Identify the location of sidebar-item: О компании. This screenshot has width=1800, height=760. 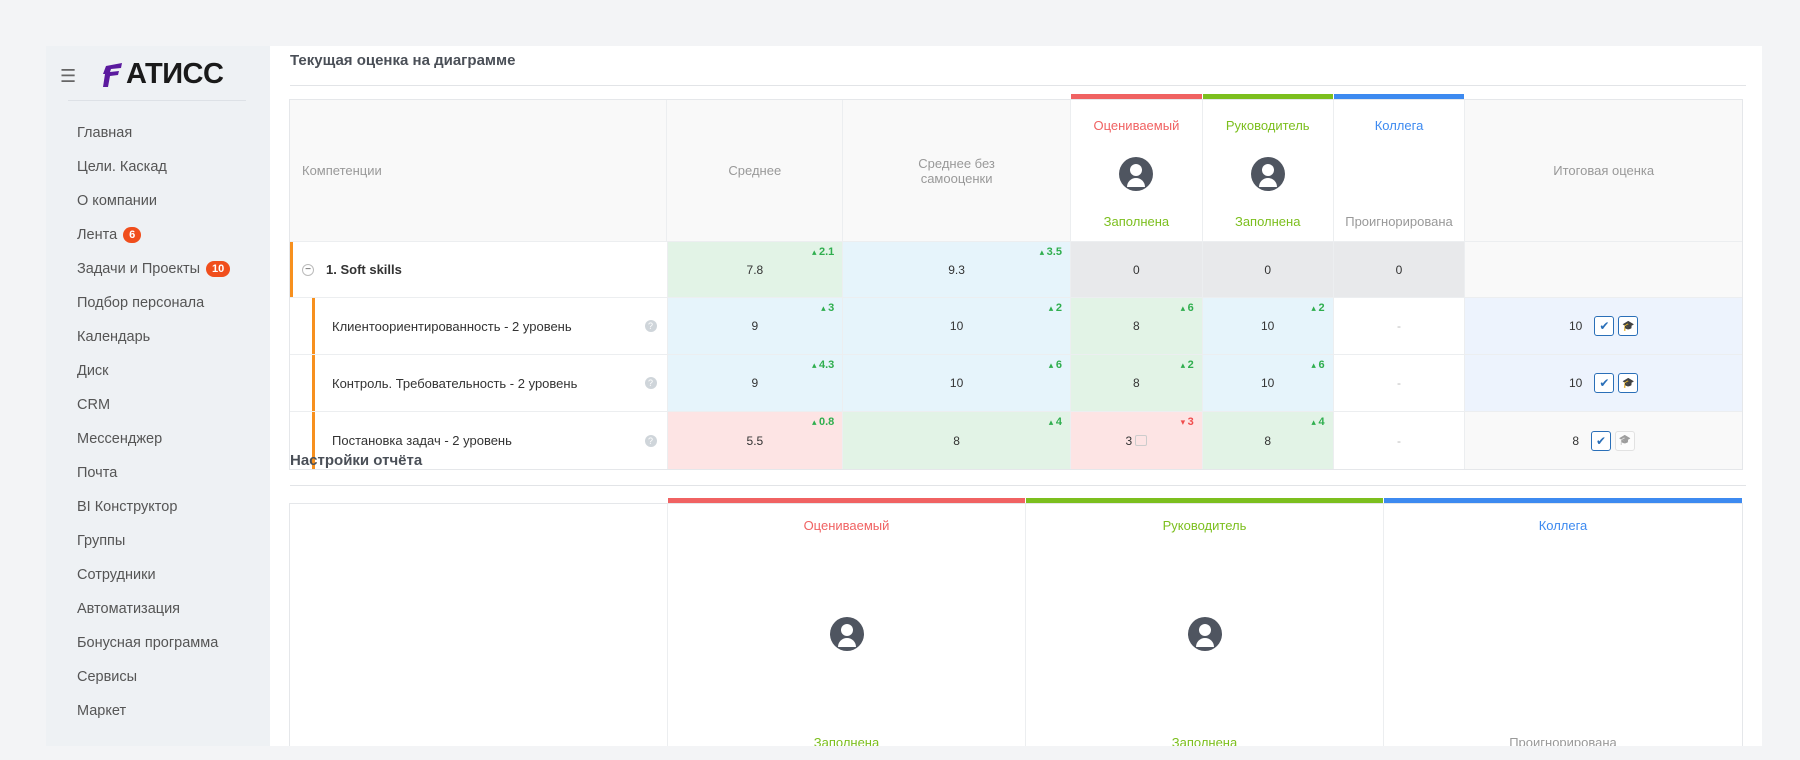
(153, 201).